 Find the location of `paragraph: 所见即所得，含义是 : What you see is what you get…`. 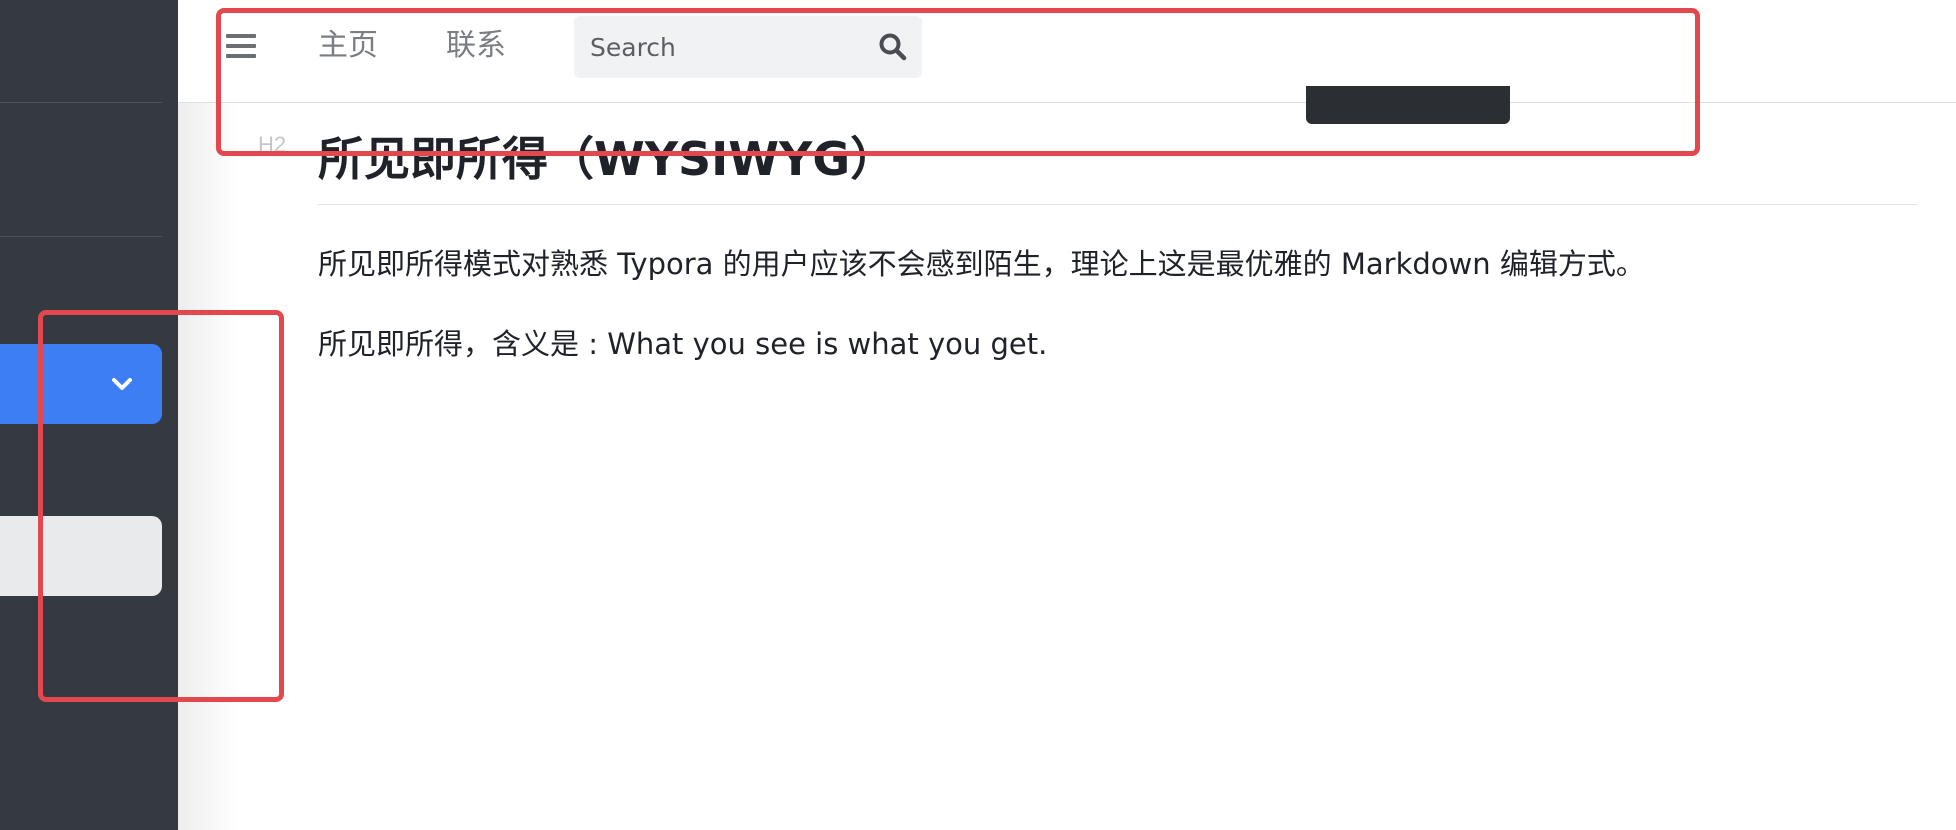

paragraph: 所见即所得，含义是 : What you see is what you get… is located at coordinates (683, 344).